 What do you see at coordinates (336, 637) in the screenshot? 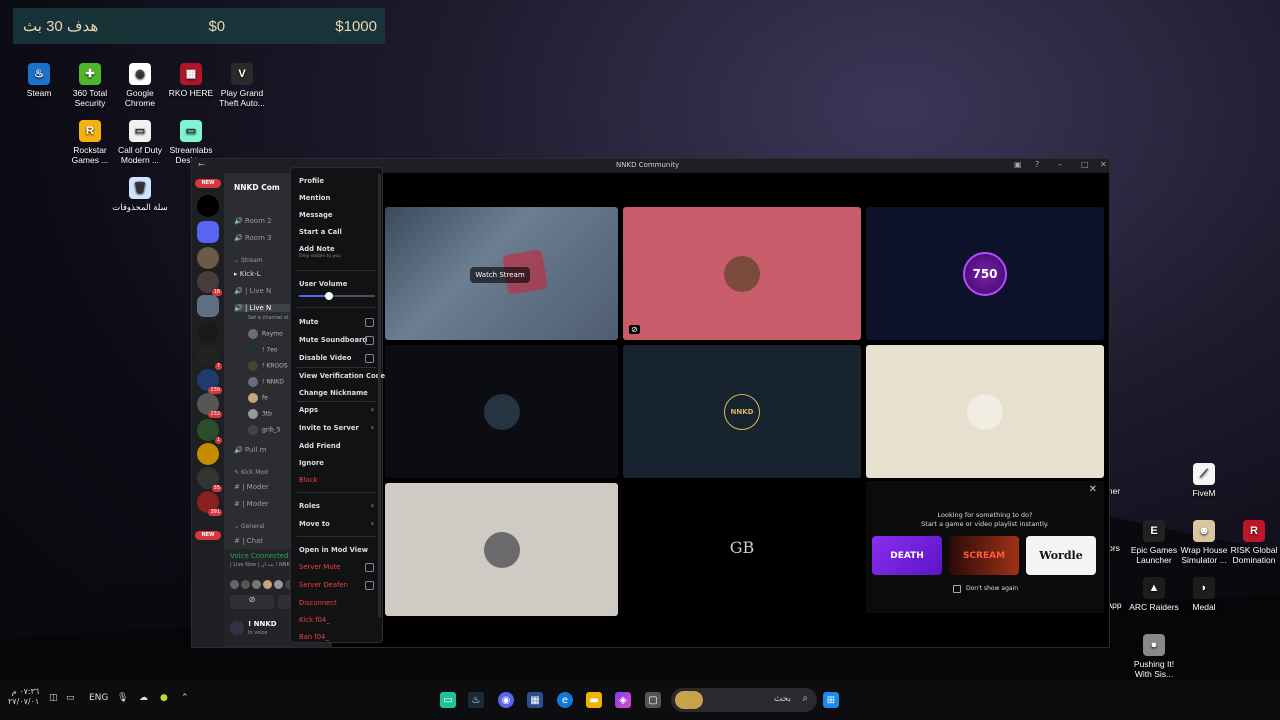
I see `menu-ban: Ban f04_` at bounding box center [336, 637].